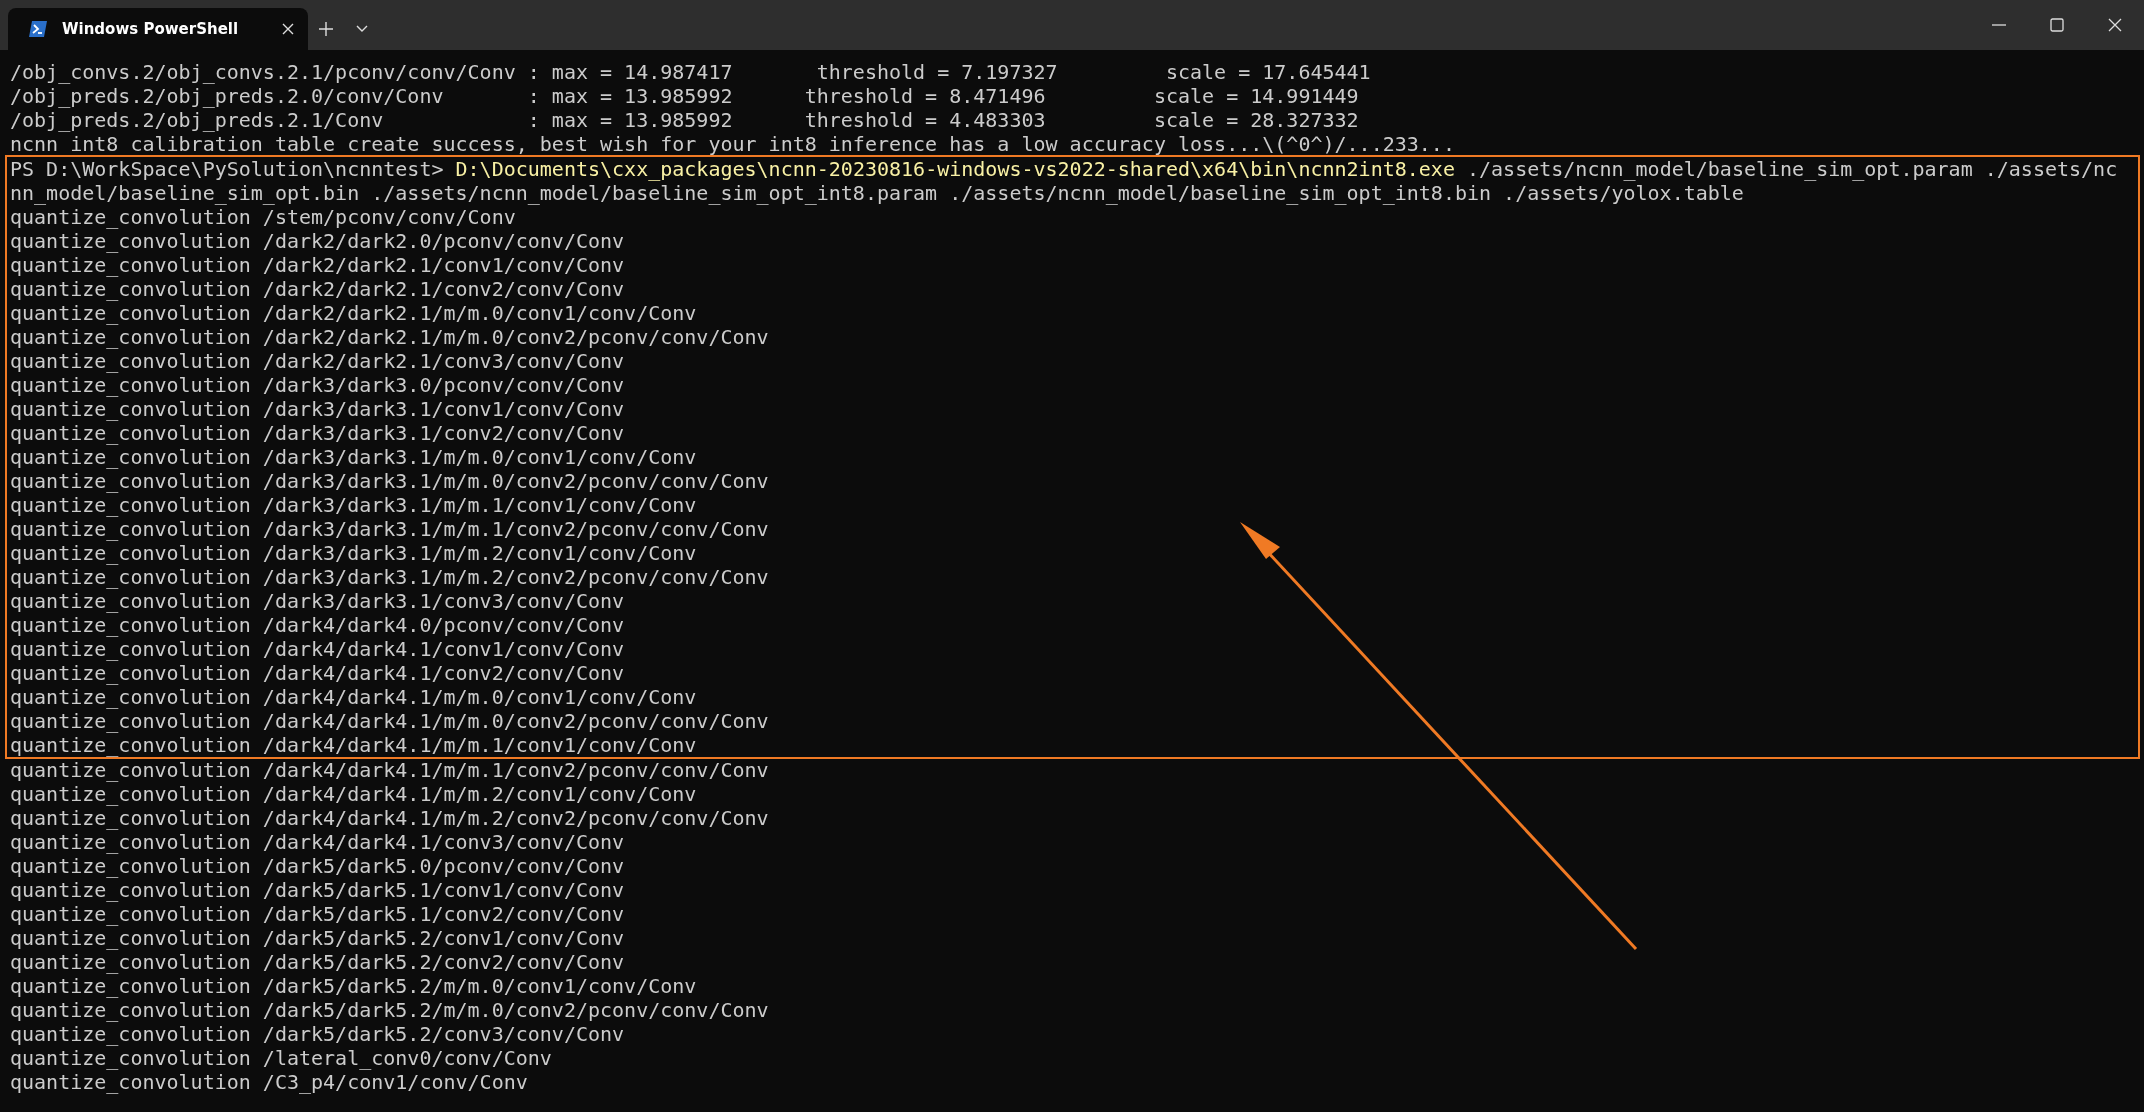 The width and height of the screenshot is (2144, 1112). Describe the element at coordinates (317, 866) in the screenshot. I see `output-line: quantize_convolution /dark5/dark5.0/pconv/conv/Conv` at that location.